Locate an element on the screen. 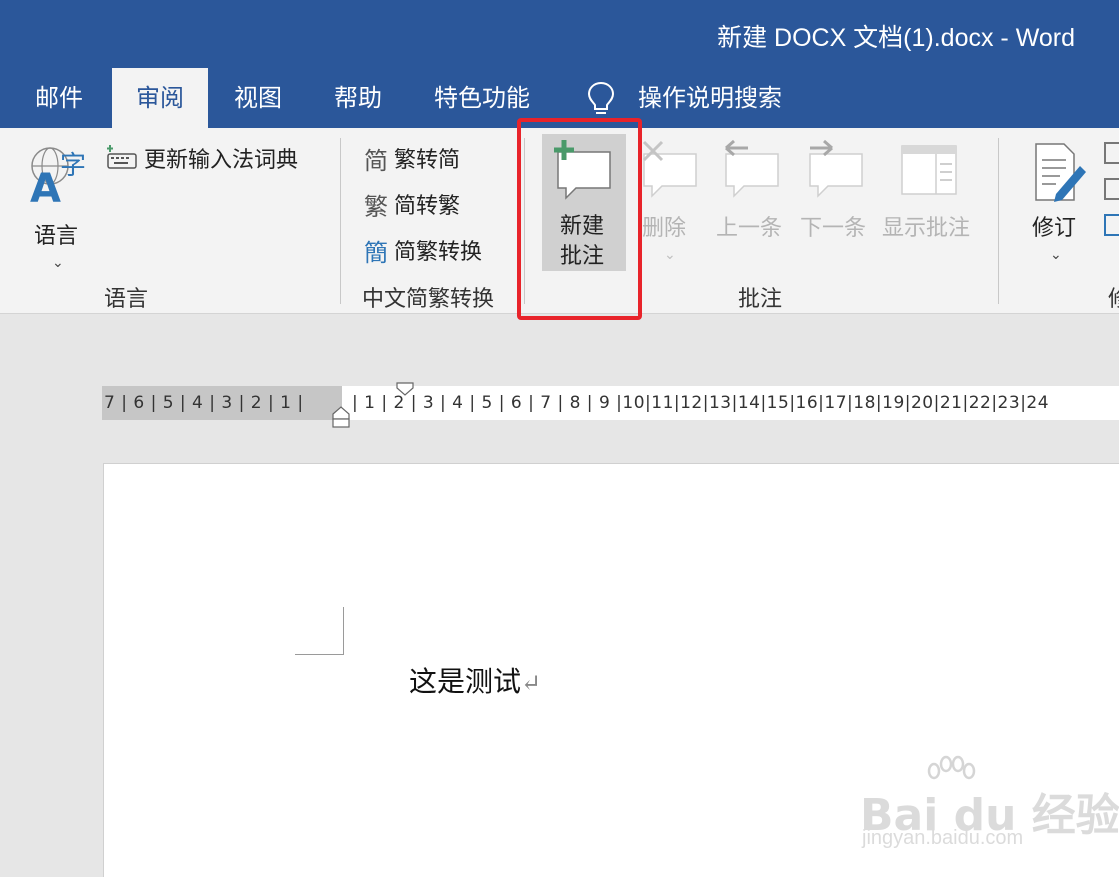 The width and height of the screenshot is (1119, 877). update-ime-dictionary-label: 更新输入法词典 is located at coordinates (221, 160).